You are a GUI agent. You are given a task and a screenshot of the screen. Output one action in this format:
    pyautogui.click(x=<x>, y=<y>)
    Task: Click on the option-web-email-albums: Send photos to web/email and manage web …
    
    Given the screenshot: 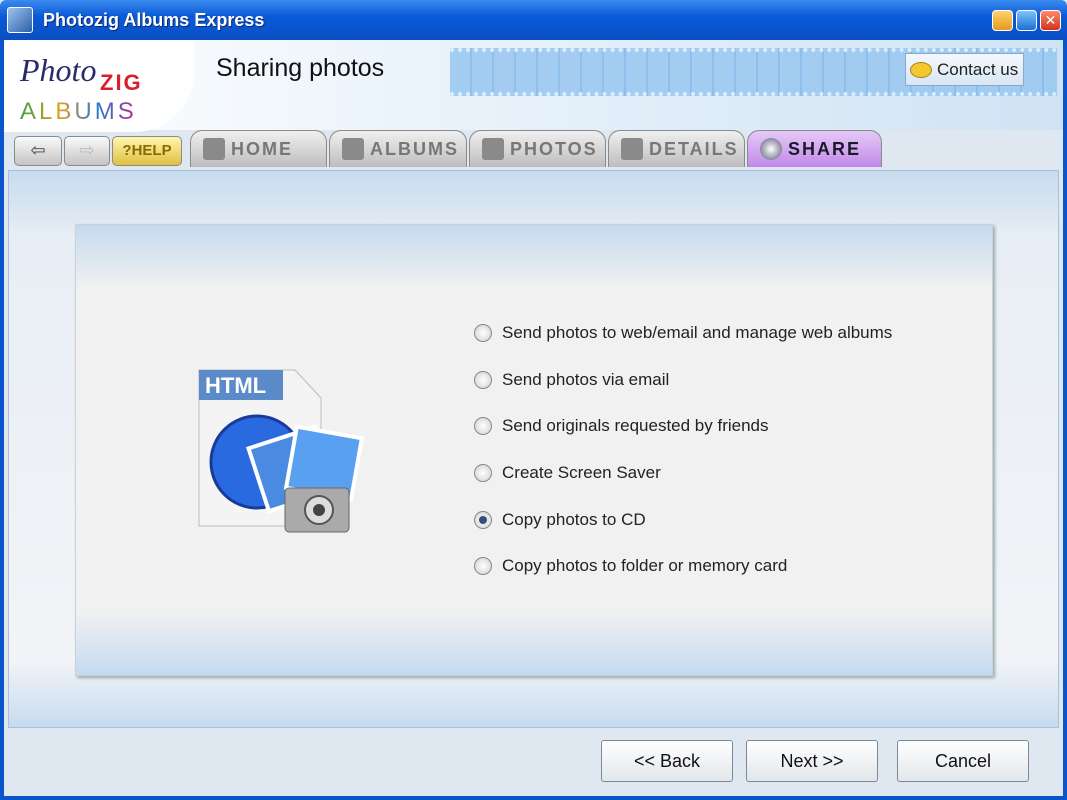 What is the action you would take?
    pyautogui.click(x=683, y=333)
    